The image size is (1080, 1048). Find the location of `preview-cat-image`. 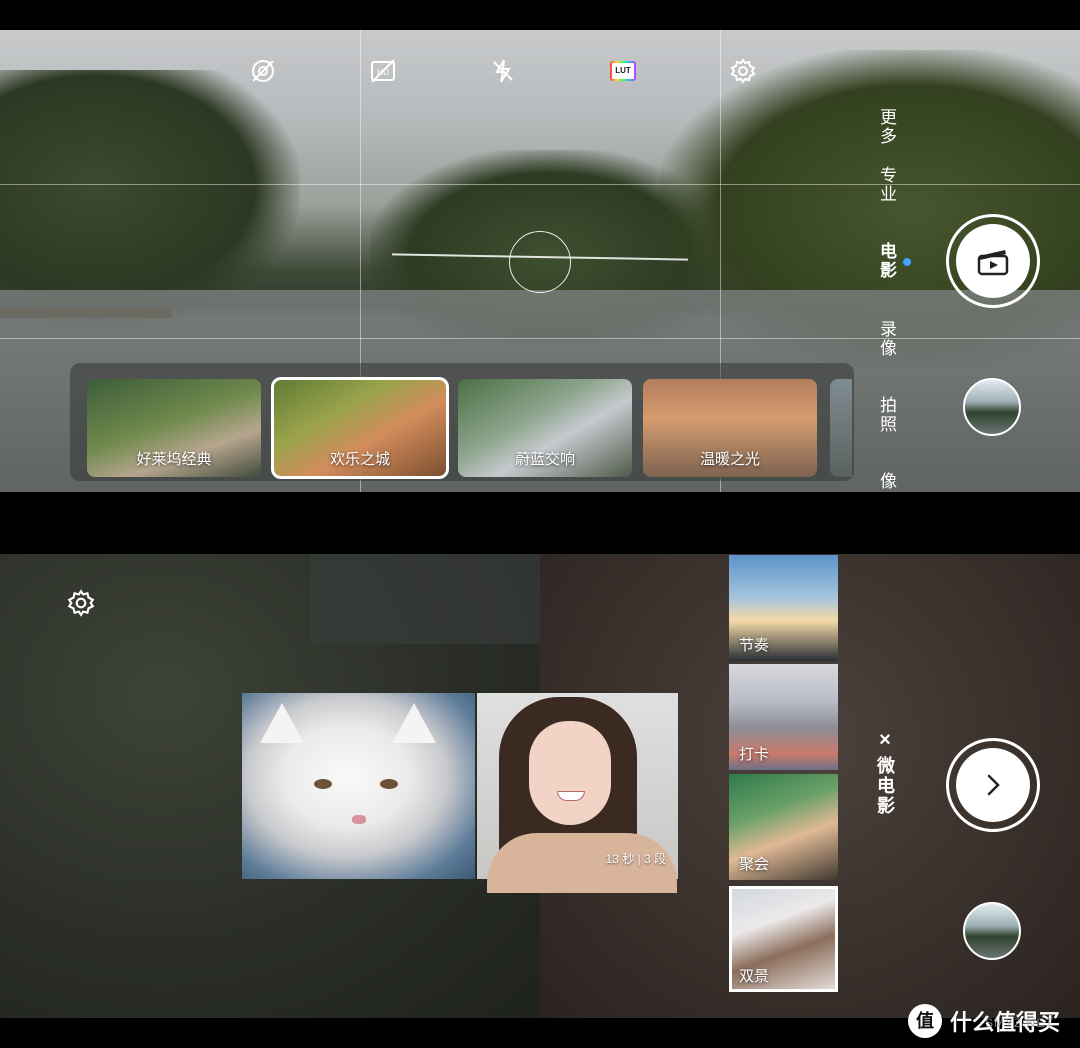

preview-cat-image is located at coordinates (358, 786).